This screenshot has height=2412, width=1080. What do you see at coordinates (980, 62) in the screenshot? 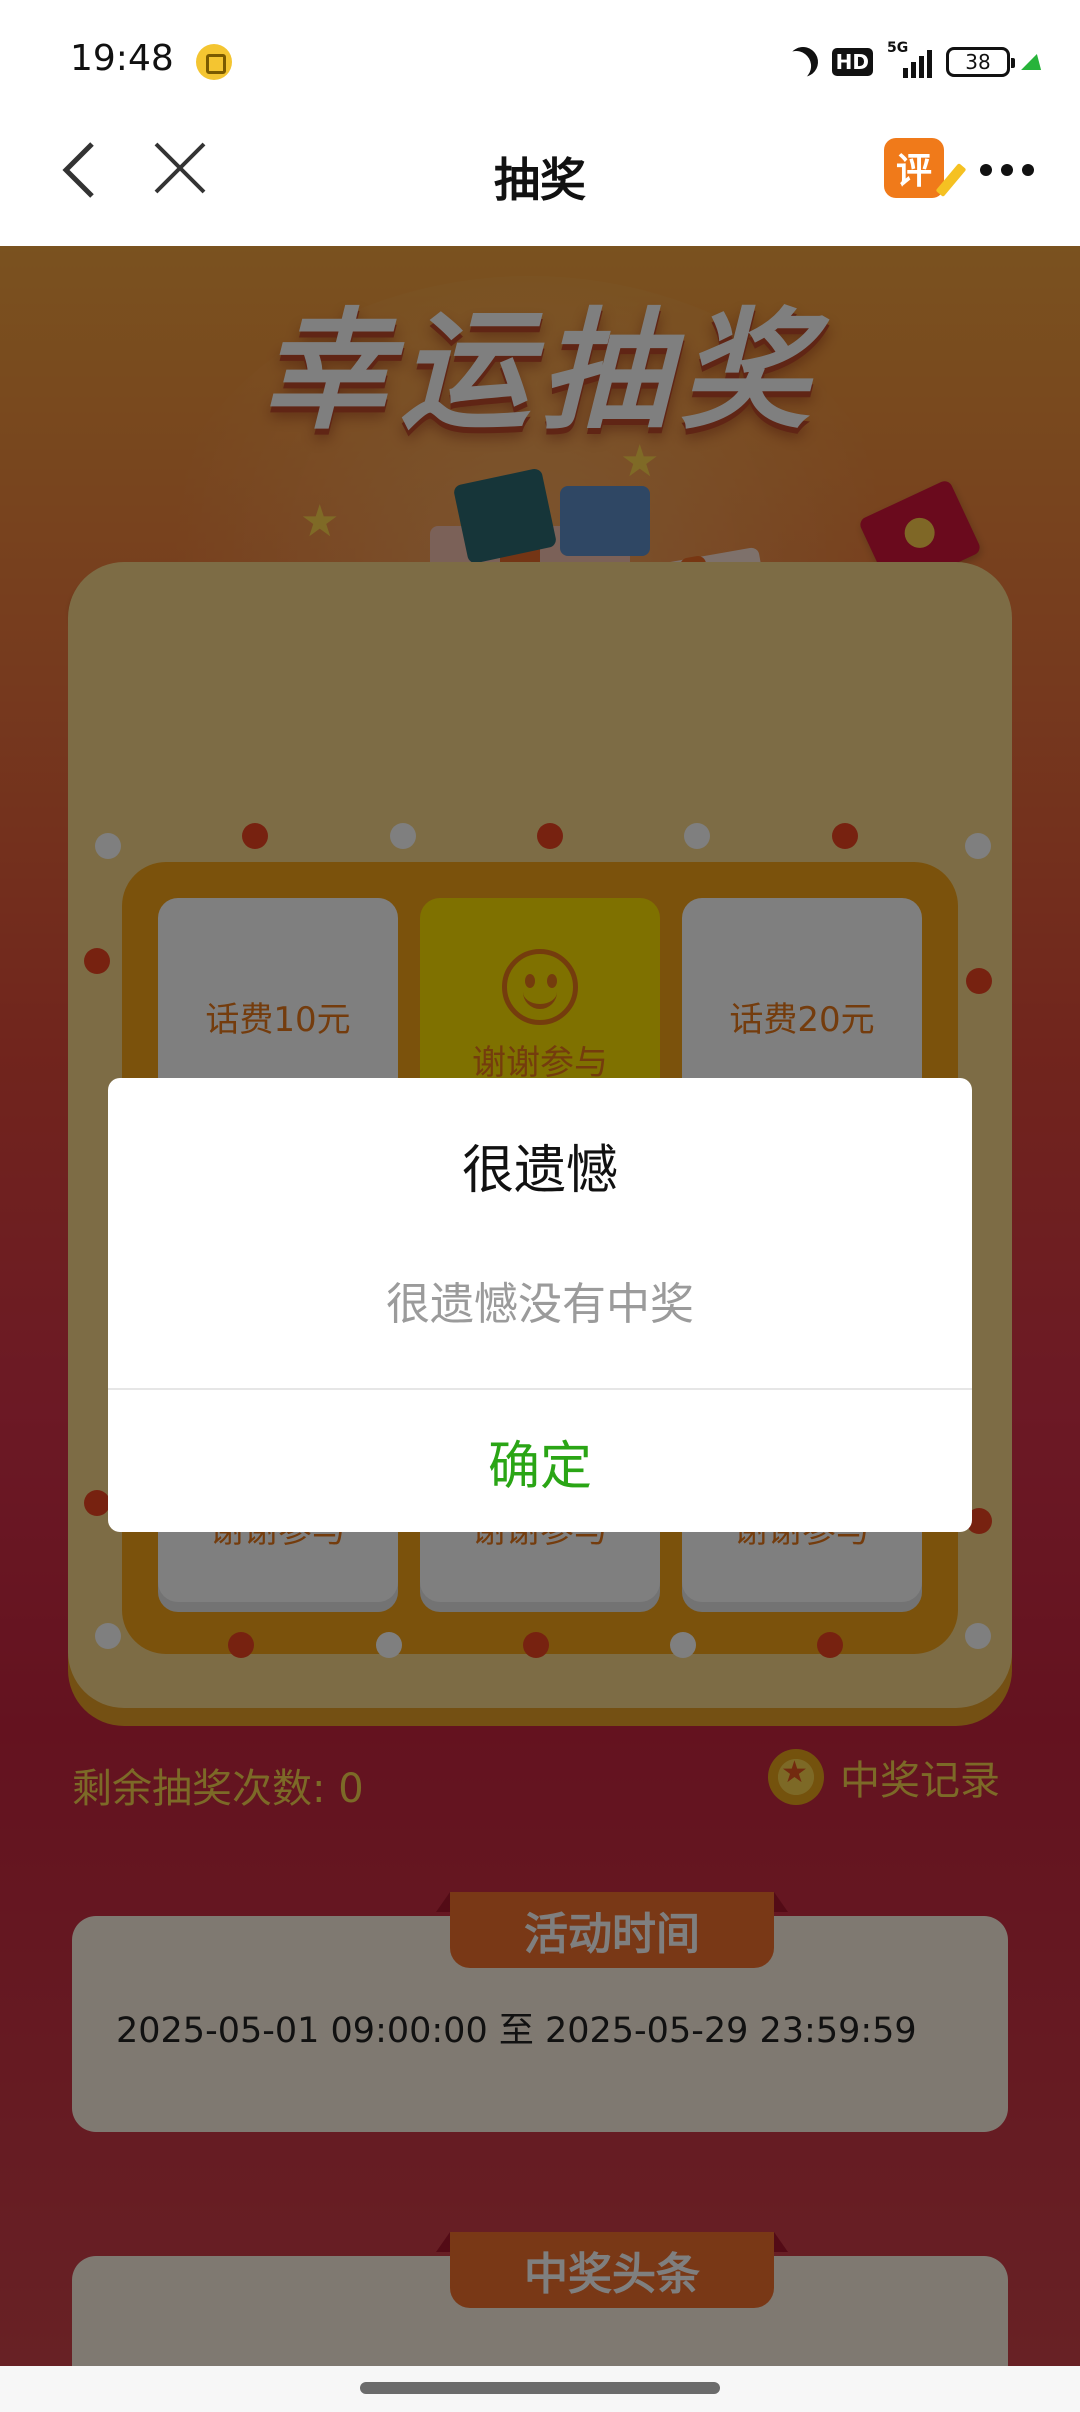
I see `battery-icon: 38` at bounding box center [980, 62].